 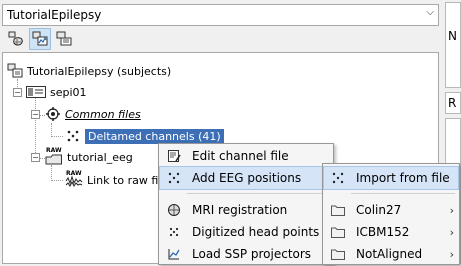 I want to click on tree-common-files-label: Common files, so click(x=103, y=114).